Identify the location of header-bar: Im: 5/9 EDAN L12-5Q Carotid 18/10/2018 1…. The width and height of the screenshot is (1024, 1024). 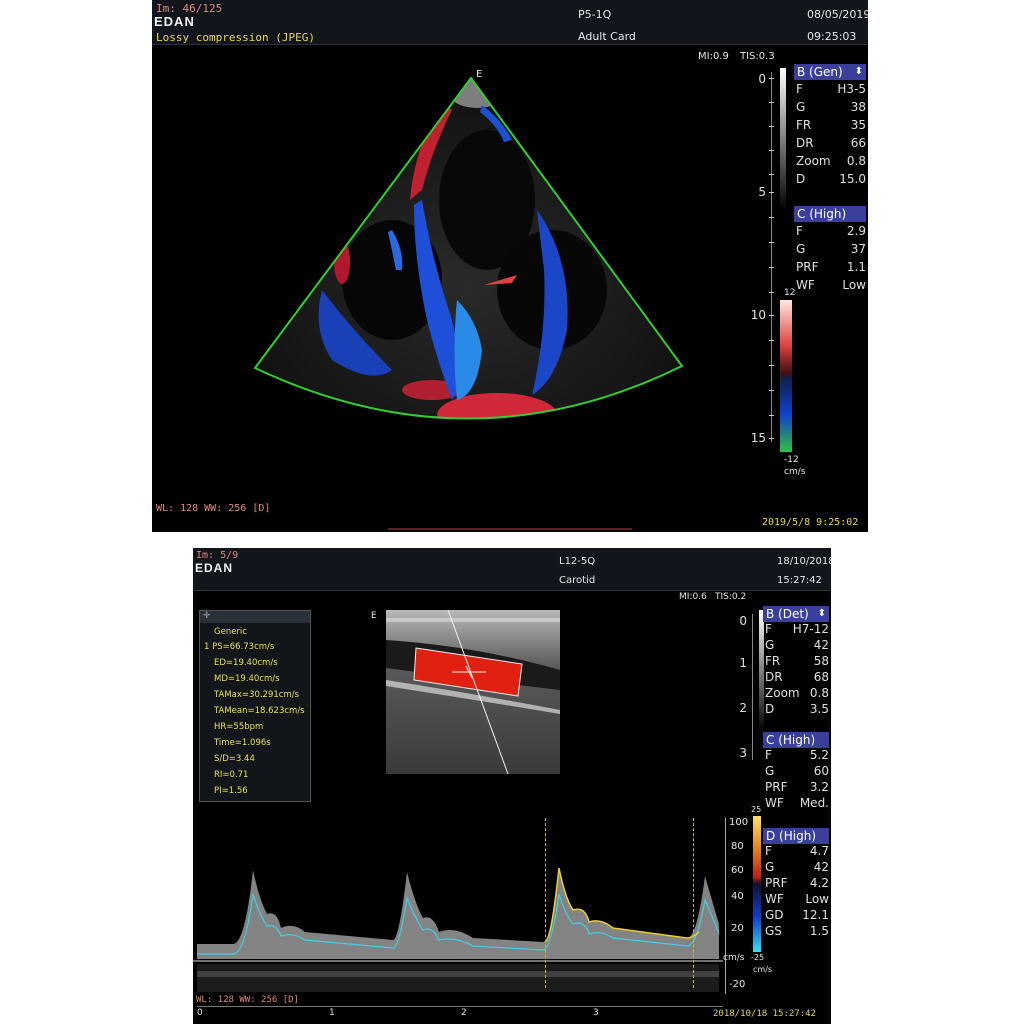
(512, 569).